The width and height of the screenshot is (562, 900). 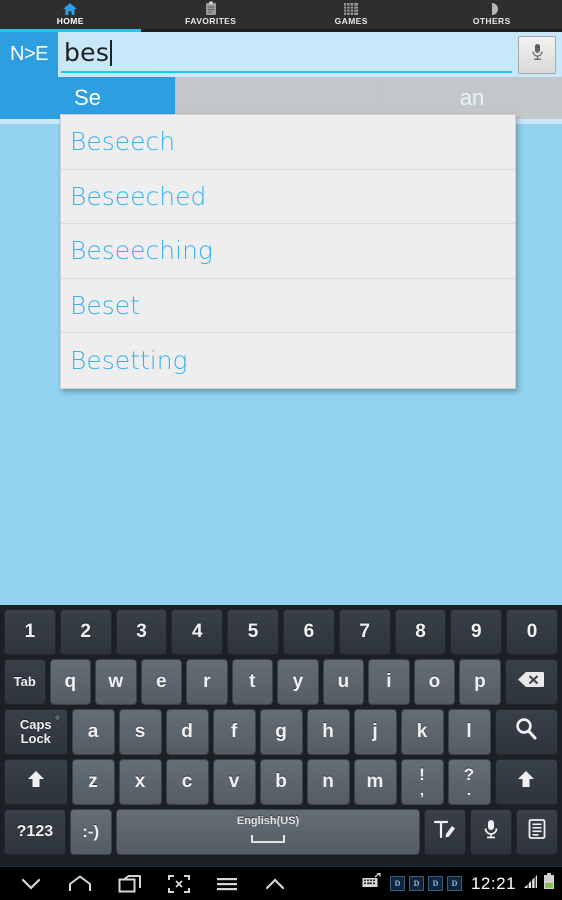 I want to click on key-5: 5, so click(x=253, y=632).